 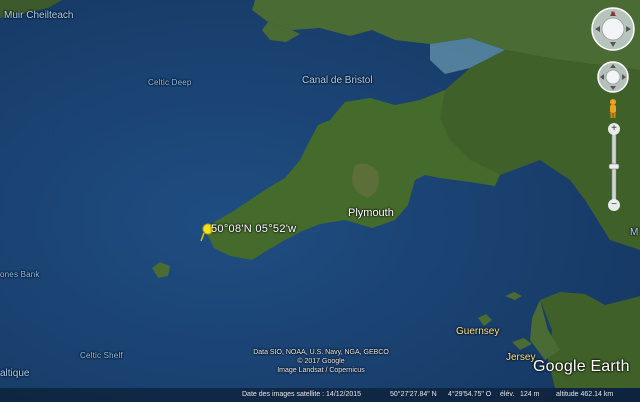 What do you see at coordinates (253, 229) in the screenshot?
I see `placemark-coordinates: 50°08'N 05°52'w` at bounding box center [253, 229].